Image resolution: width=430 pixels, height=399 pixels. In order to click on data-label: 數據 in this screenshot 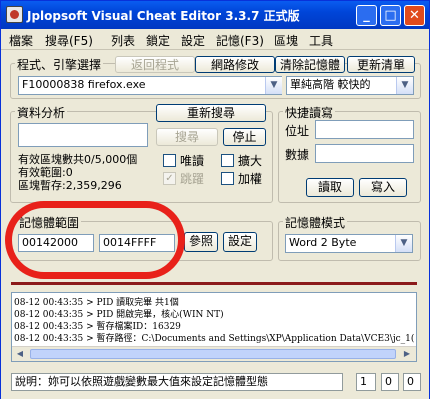, I will do `click(297, 155)`.